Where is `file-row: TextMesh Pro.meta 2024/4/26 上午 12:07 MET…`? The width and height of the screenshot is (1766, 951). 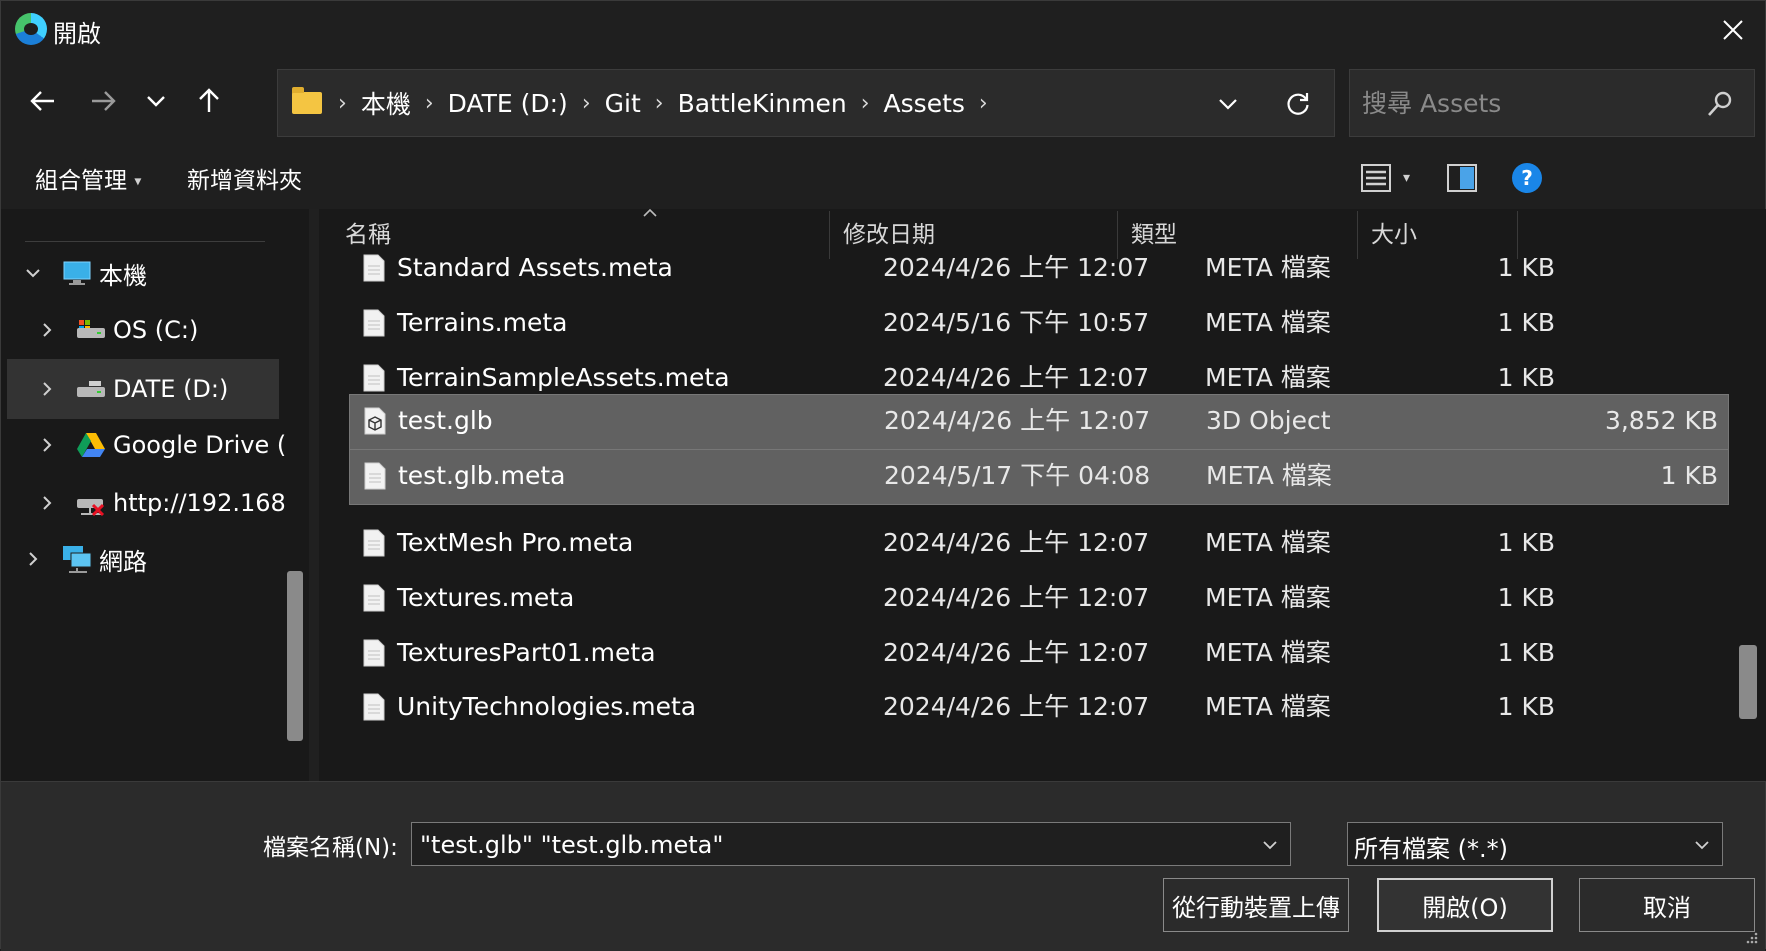
file-row: TextMesh Pro.meta 2024/4/26 上午 12:07 MET… is located at coordinates (1023, 544).